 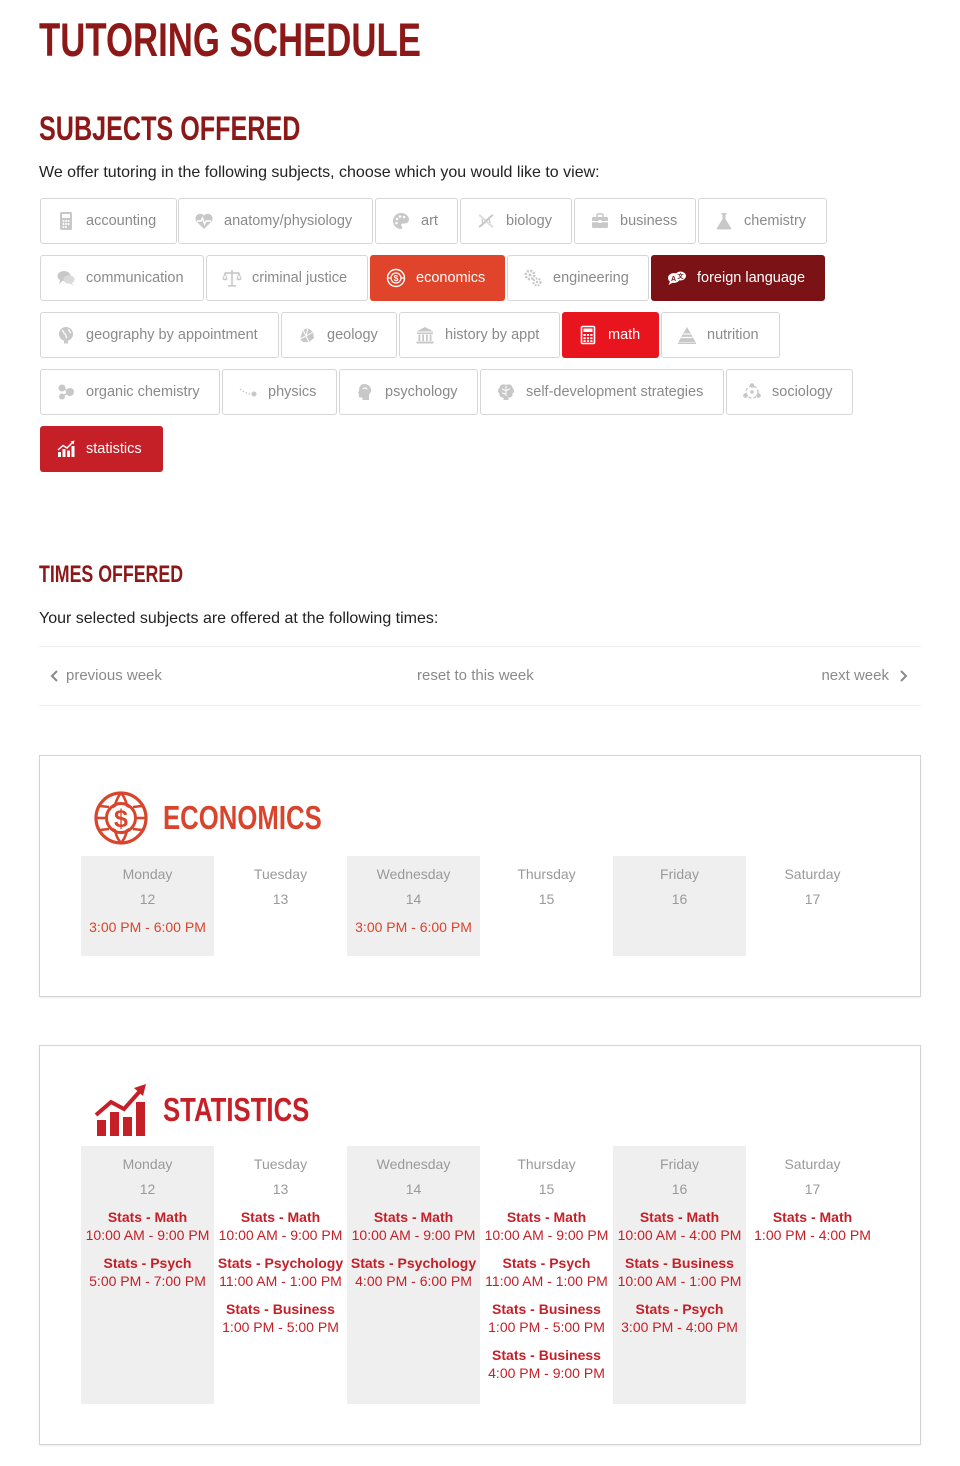 I want to click on slot-time: 4:00 PM - 6:00 PM, so click(x=413, y=1281).